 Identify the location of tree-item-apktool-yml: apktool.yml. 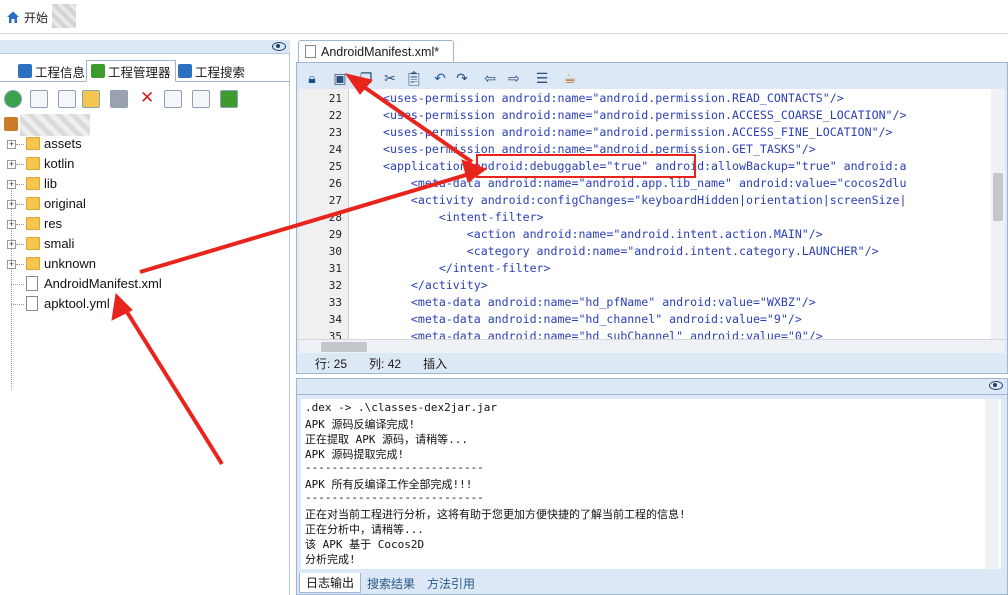
(145, 304).